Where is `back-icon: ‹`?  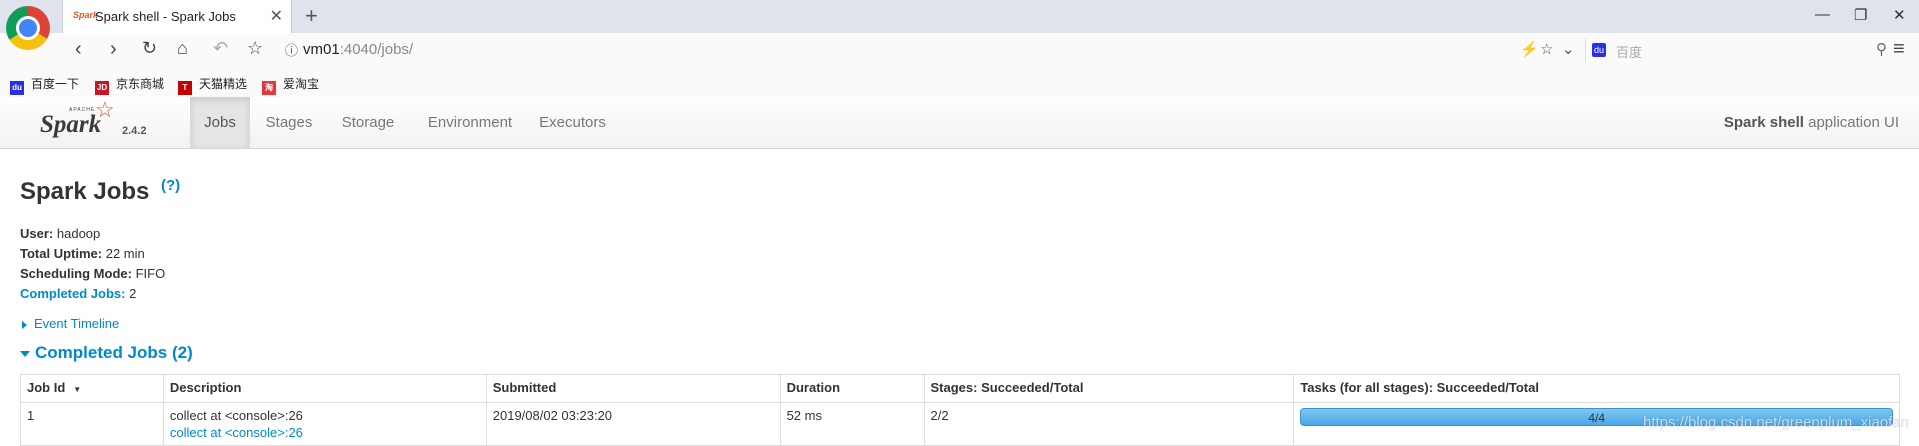
back-icon: ‹ is located at coordinates (78, 49).